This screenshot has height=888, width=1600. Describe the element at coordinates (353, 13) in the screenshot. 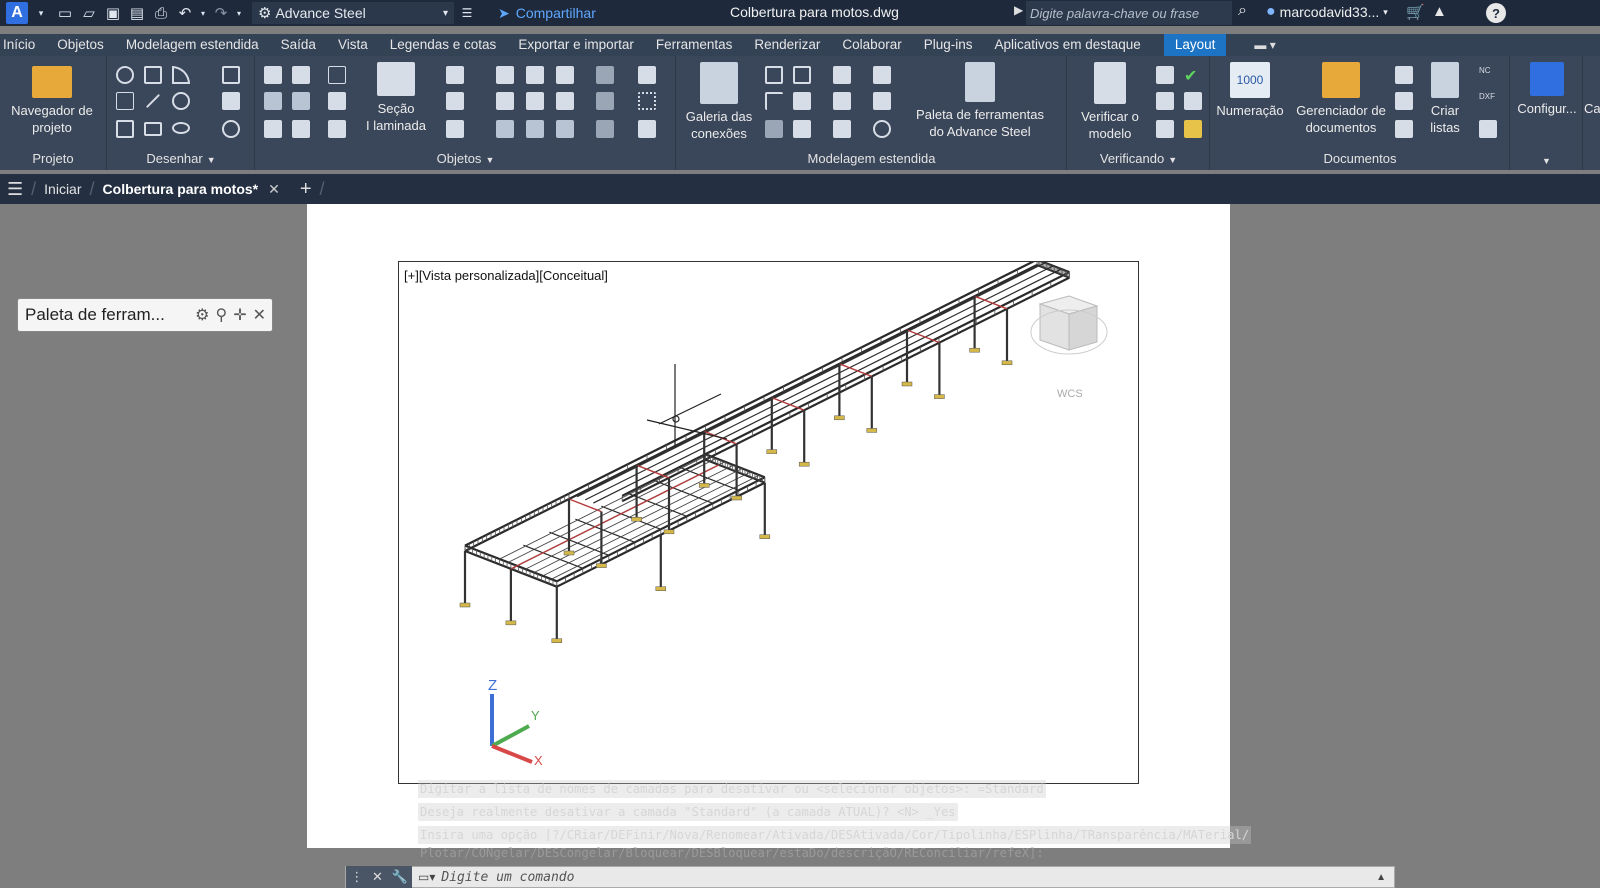

I see `workspace-select: ⚙ Advance Steel ▾` at that location.